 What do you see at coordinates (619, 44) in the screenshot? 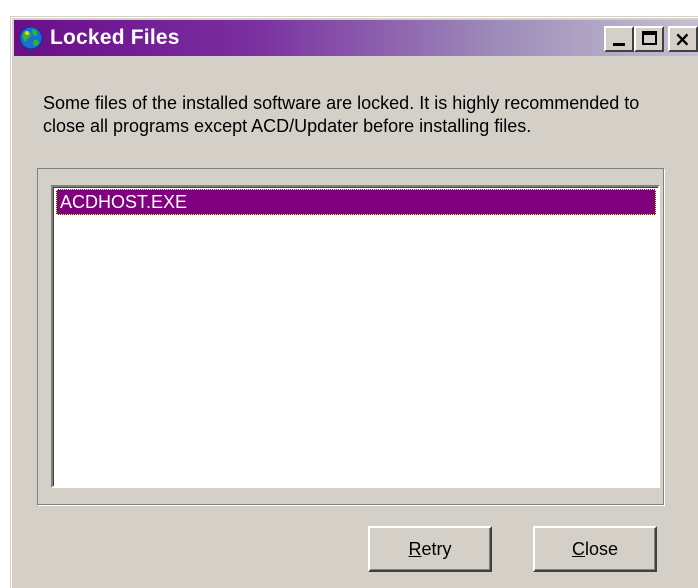
I see `minimize-icon` at bounding box center [619, 44].